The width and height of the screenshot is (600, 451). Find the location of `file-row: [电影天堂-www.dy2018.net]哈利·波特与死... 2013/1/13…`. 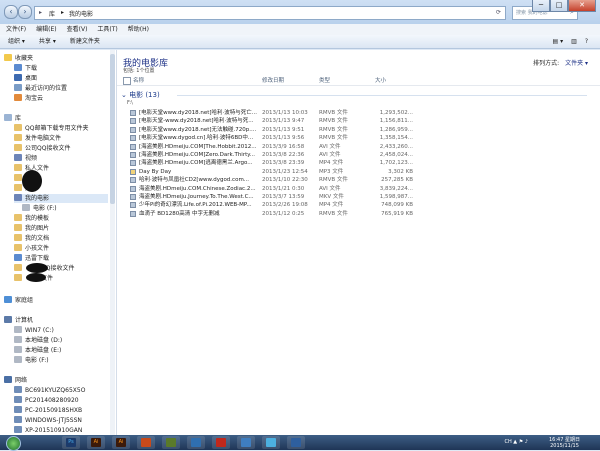

file-row: [电影天堂-www.dy2018.net]哈利·波特与死... 2013/1/13… is located at coordinates (358, 121).